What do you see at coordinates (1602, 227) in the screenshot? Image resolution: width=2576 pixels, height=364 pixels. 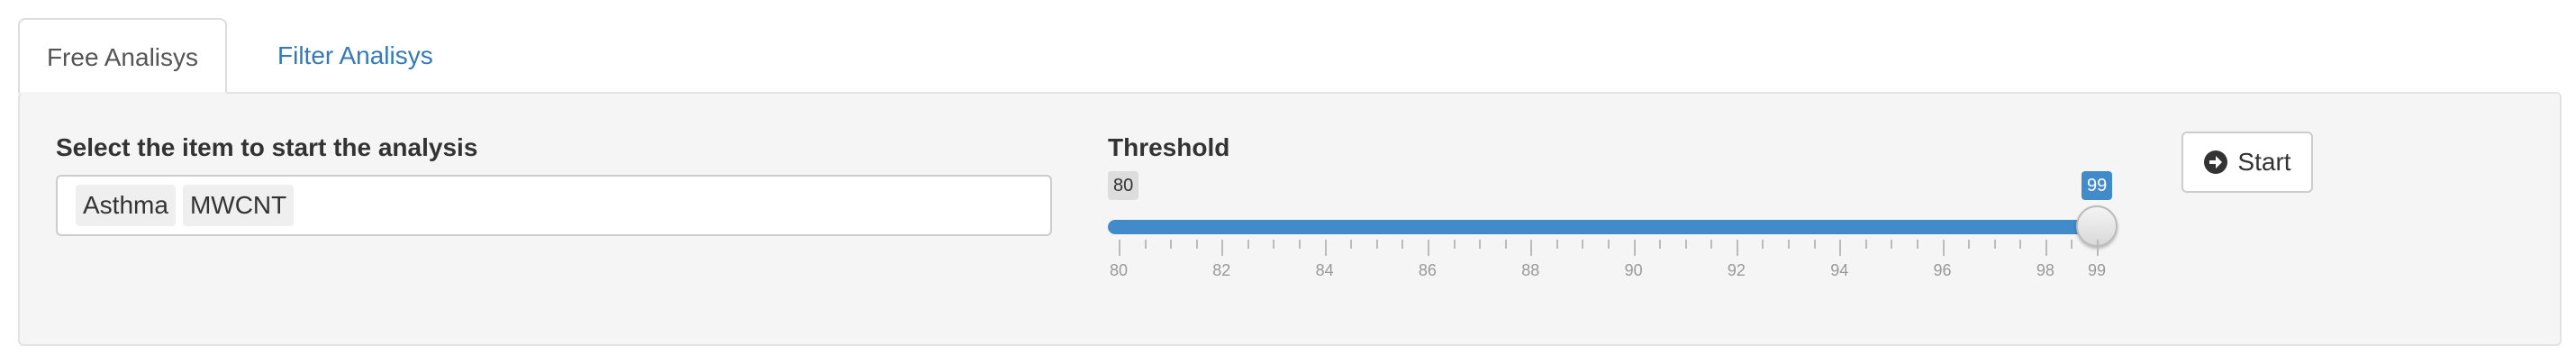 I see `slider-selected-range` at bounding box center [1602, 227].